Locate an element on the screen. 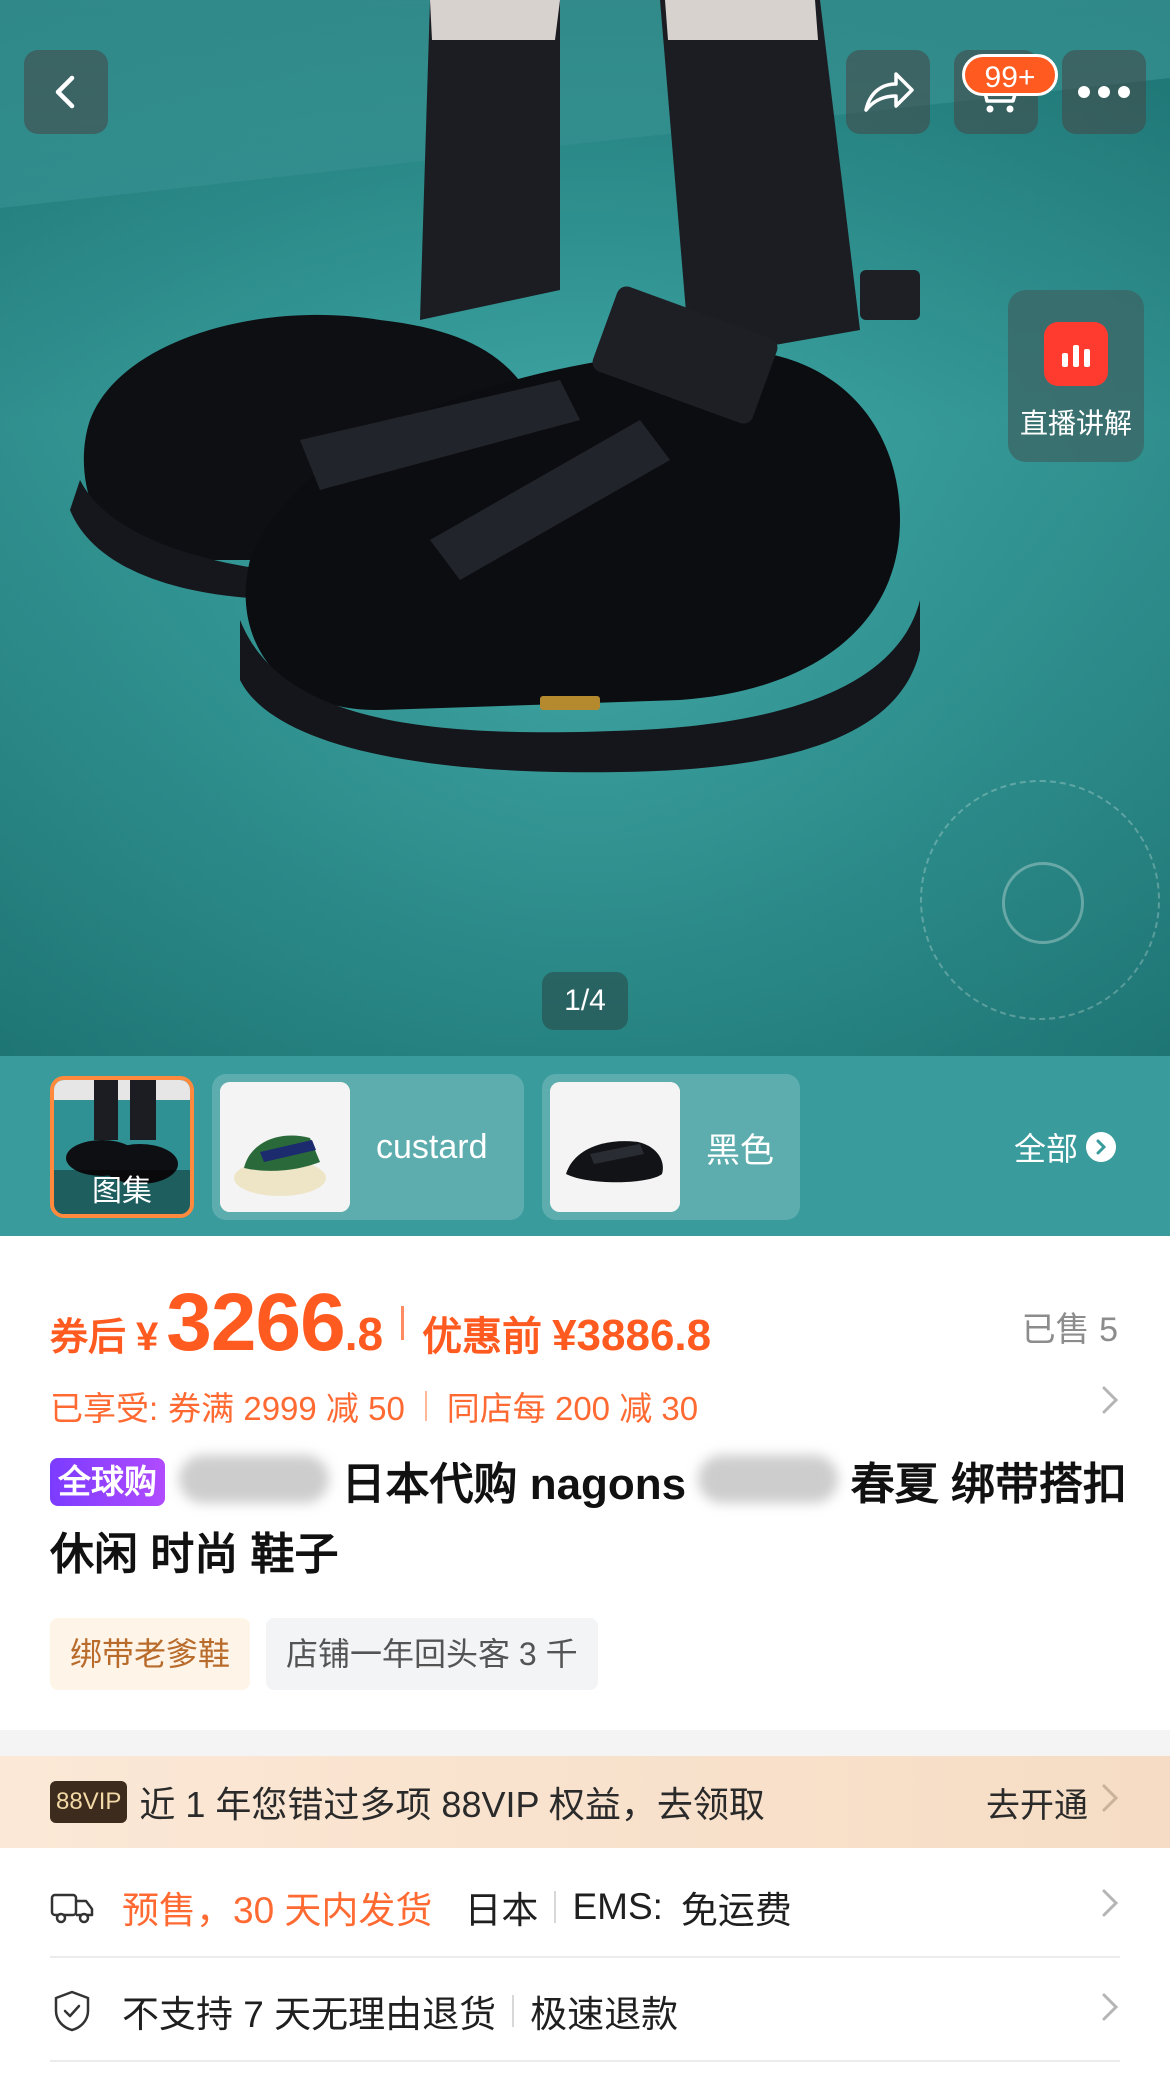 Image resolution: width=1170 pixels, height=2082 pixels. price-prefix: 券后 is located at coordinates (88, 1338).